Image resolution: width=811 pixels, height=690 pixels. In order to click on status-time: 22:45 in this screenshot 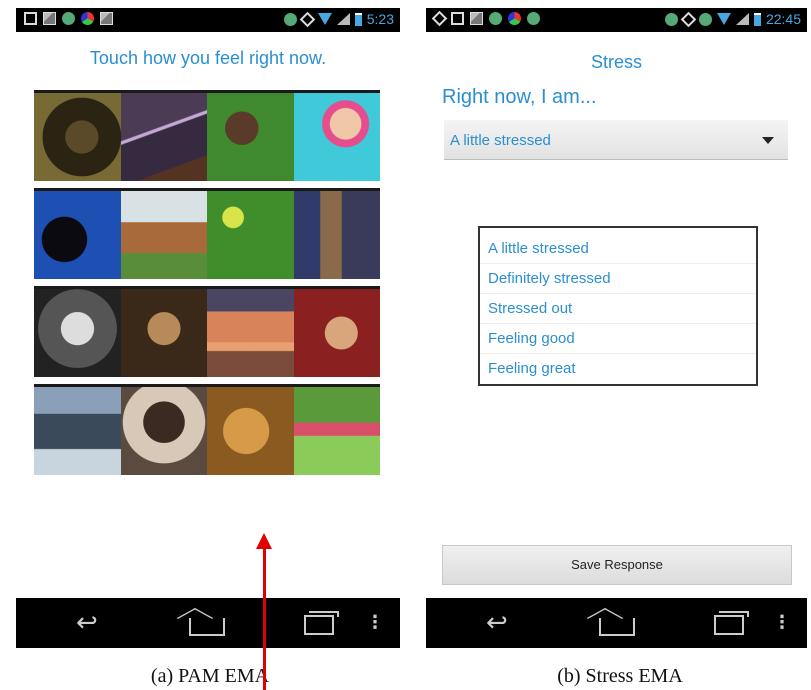, I will do `click(783, 19)`.